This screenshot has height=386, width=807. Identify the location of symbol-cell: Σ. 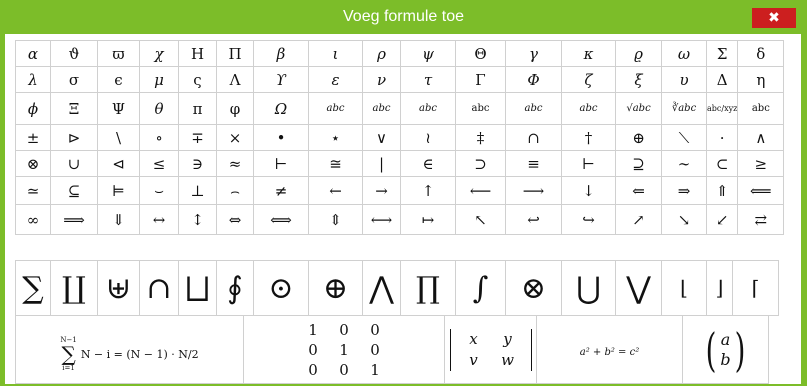
(722, 53).